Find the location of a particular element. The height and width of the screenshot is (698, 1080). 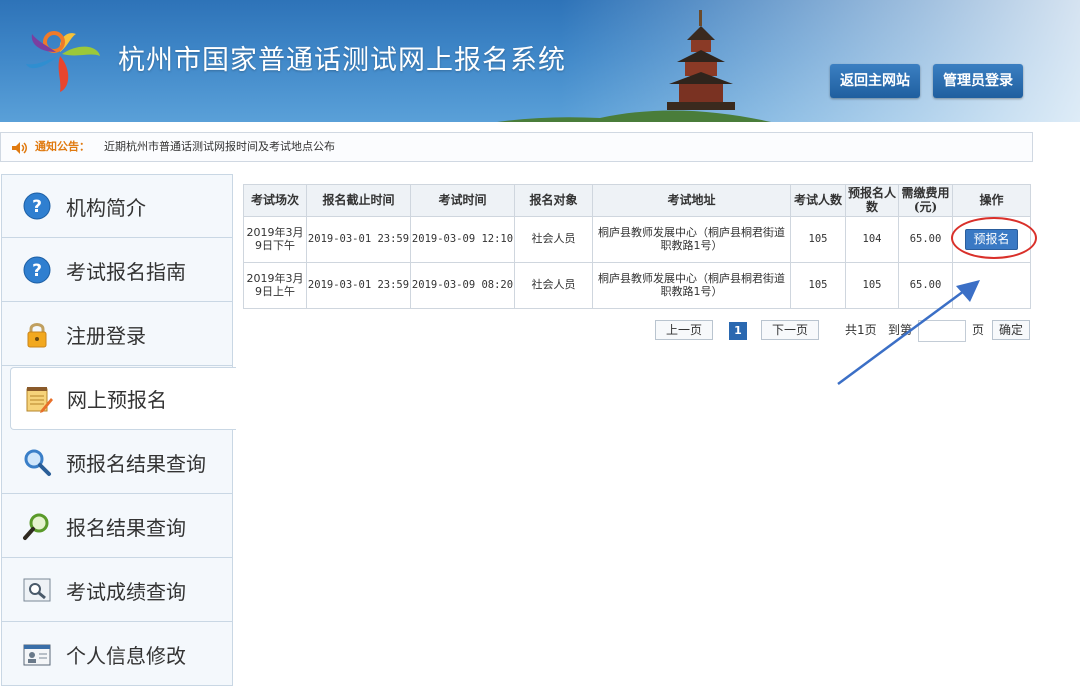

sidebar-item-prereg-result: 预报名结果查询 is located at coordinates (117, 462).